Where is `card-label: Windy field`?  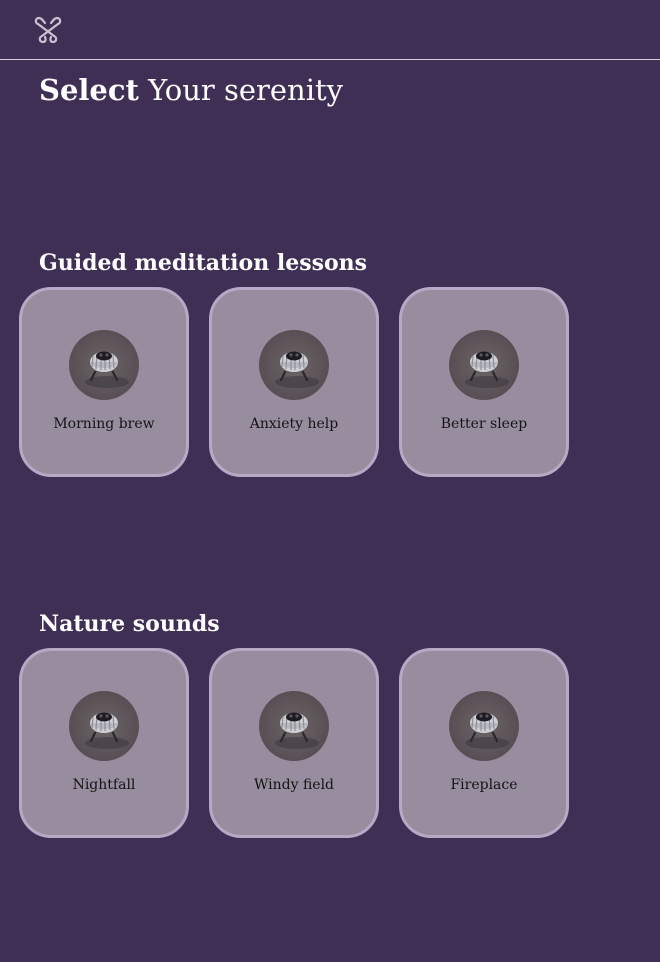 card-label: Windy field is located at coordinates (294, 785).